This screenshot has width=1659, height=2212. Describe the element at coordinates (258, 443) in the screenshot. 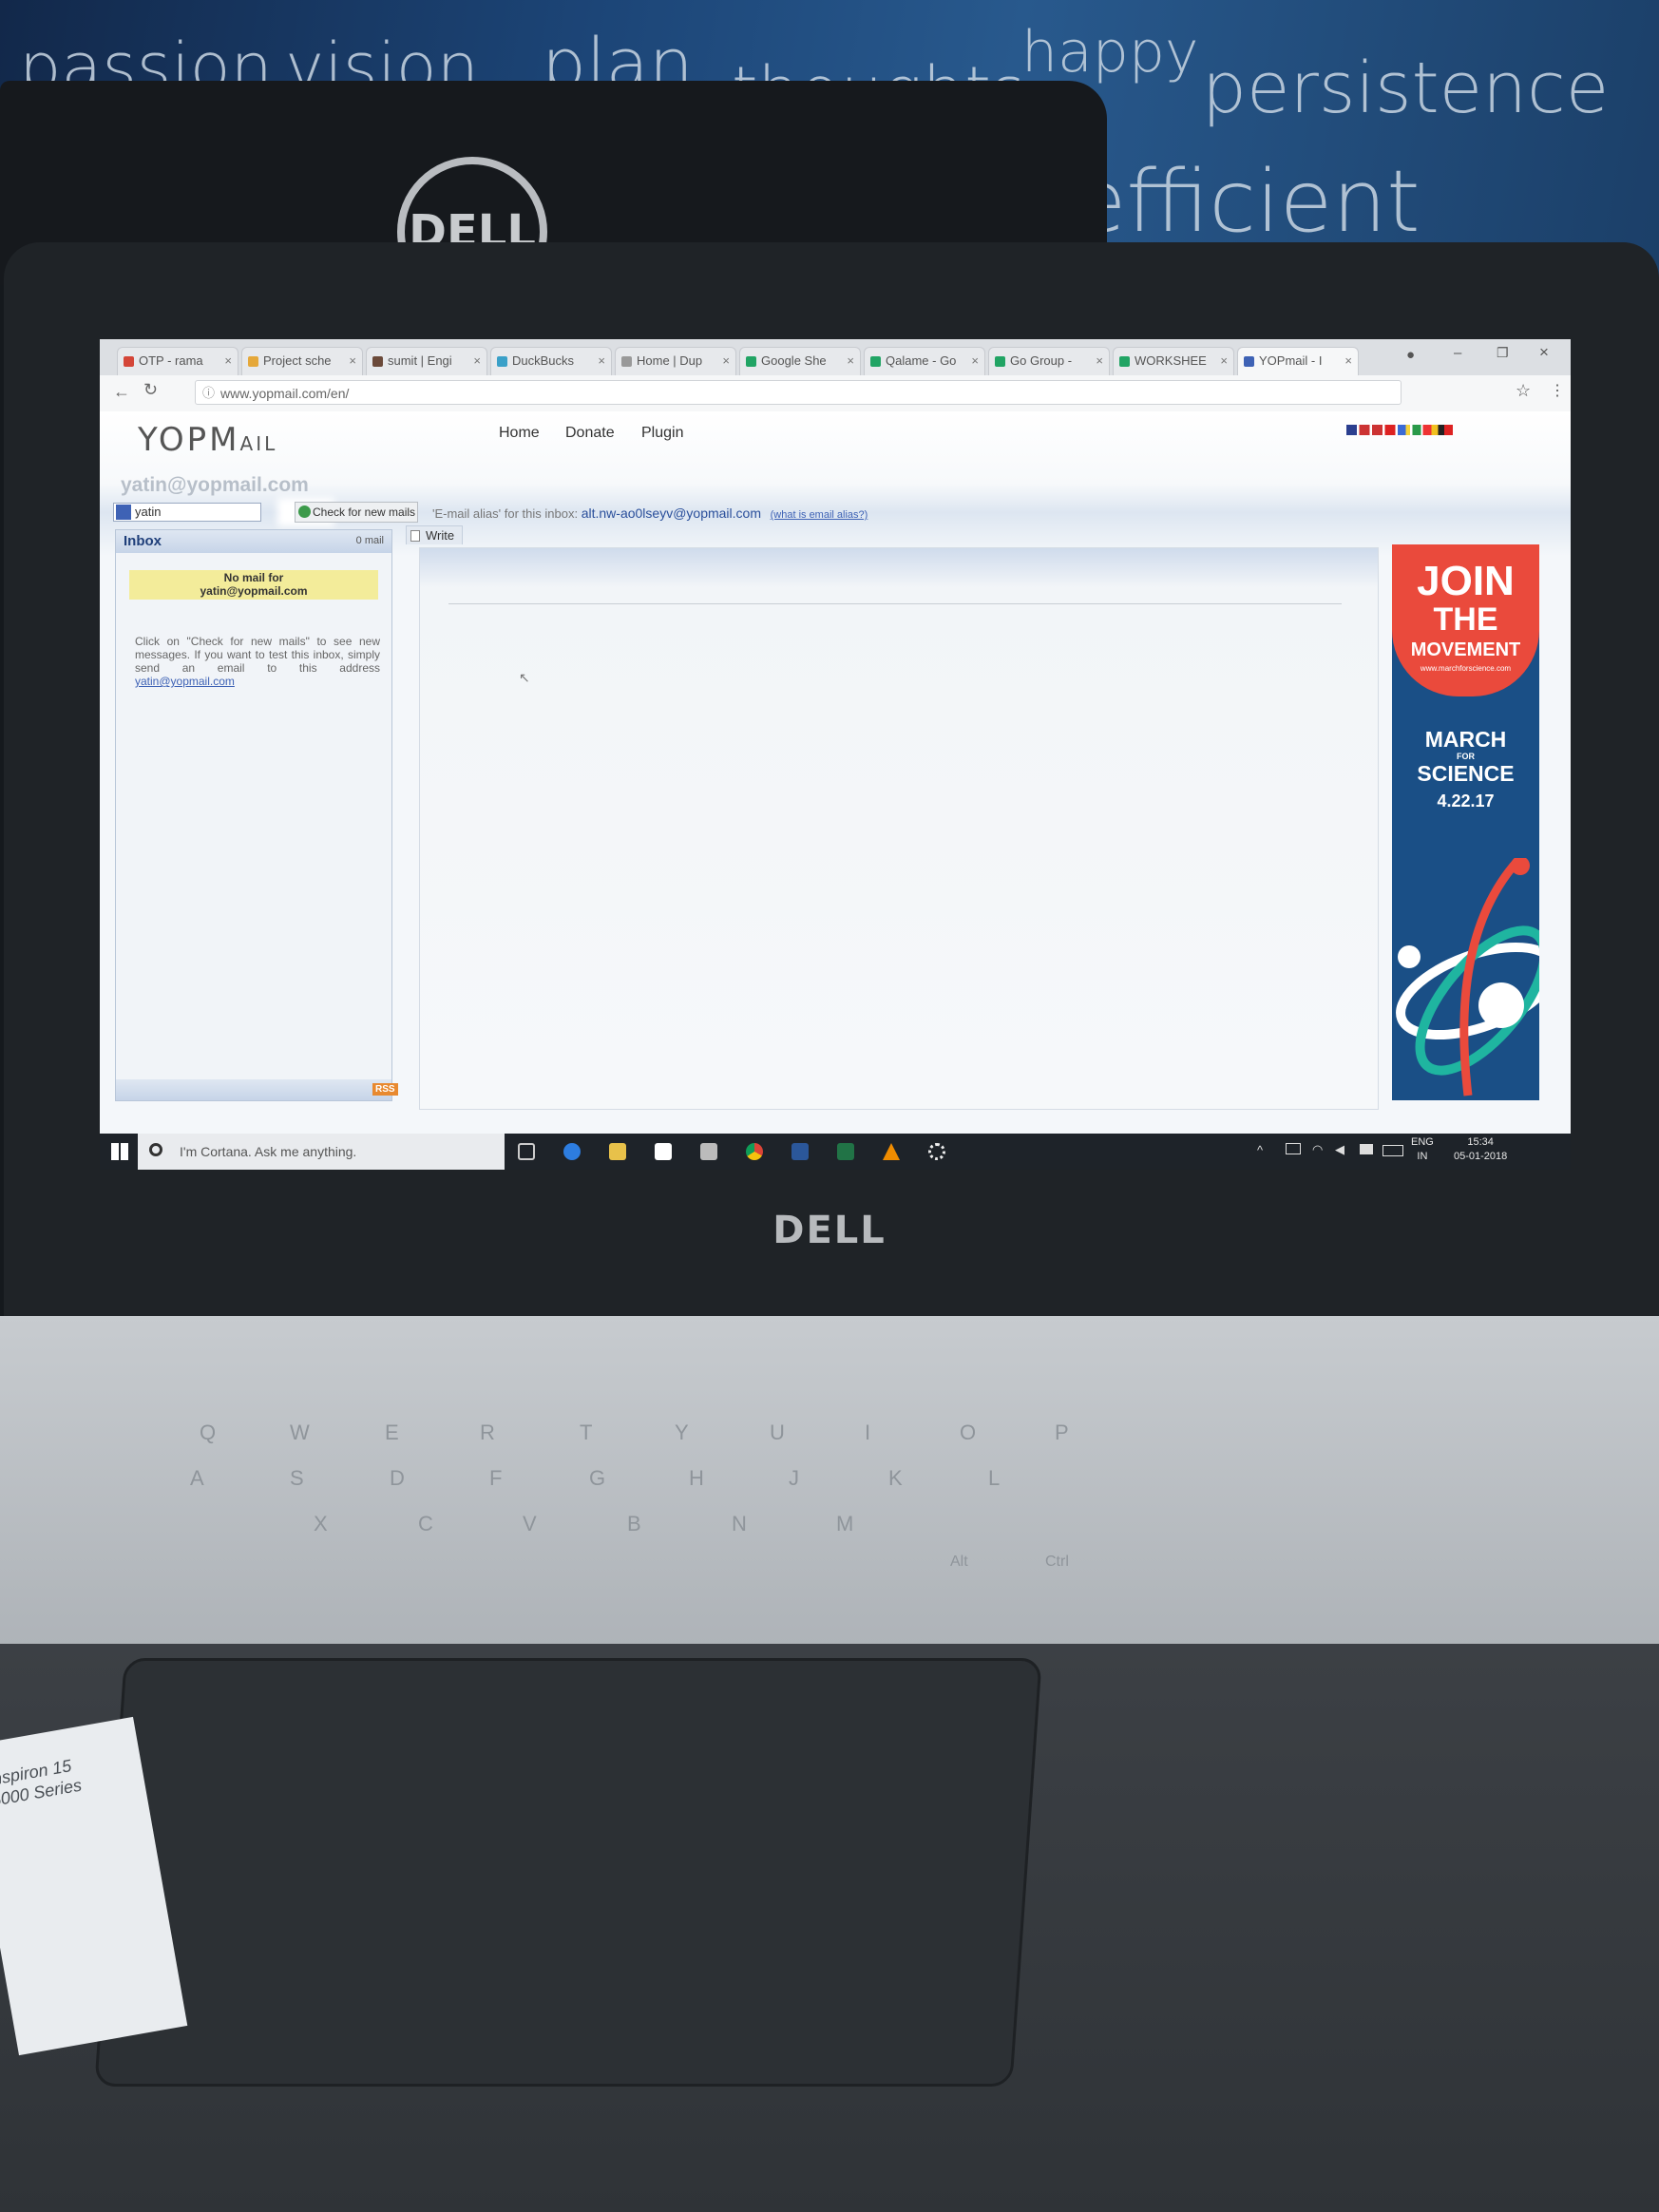

I see `logo-small: AIL` at that location.